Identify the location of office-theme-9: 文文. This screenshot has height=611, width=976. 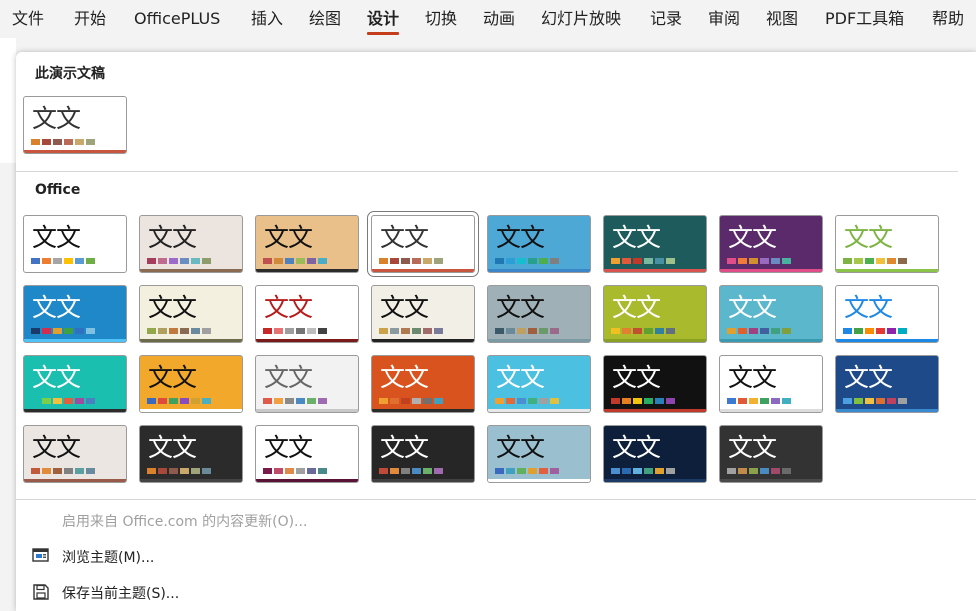
(75, 314).